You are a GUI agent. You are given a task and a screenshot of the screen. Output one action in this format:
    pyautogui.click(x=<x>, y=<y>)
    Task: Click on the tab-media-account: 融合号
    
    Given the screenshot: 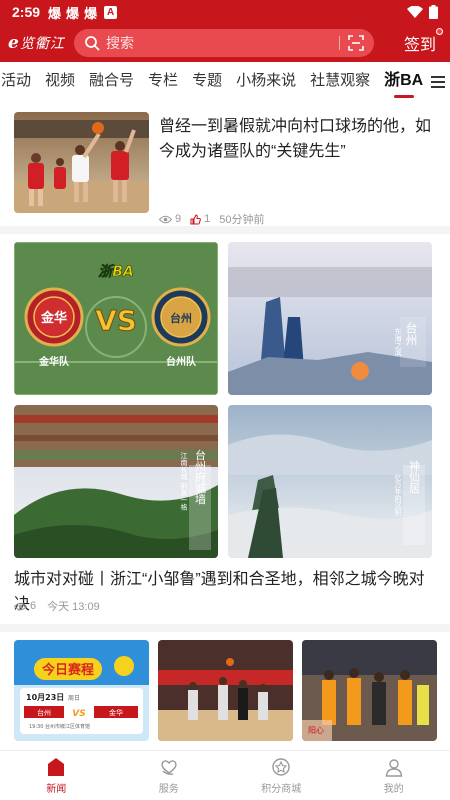 What is the action you would take?
    pyautogui.click(x=111, y=82)
    